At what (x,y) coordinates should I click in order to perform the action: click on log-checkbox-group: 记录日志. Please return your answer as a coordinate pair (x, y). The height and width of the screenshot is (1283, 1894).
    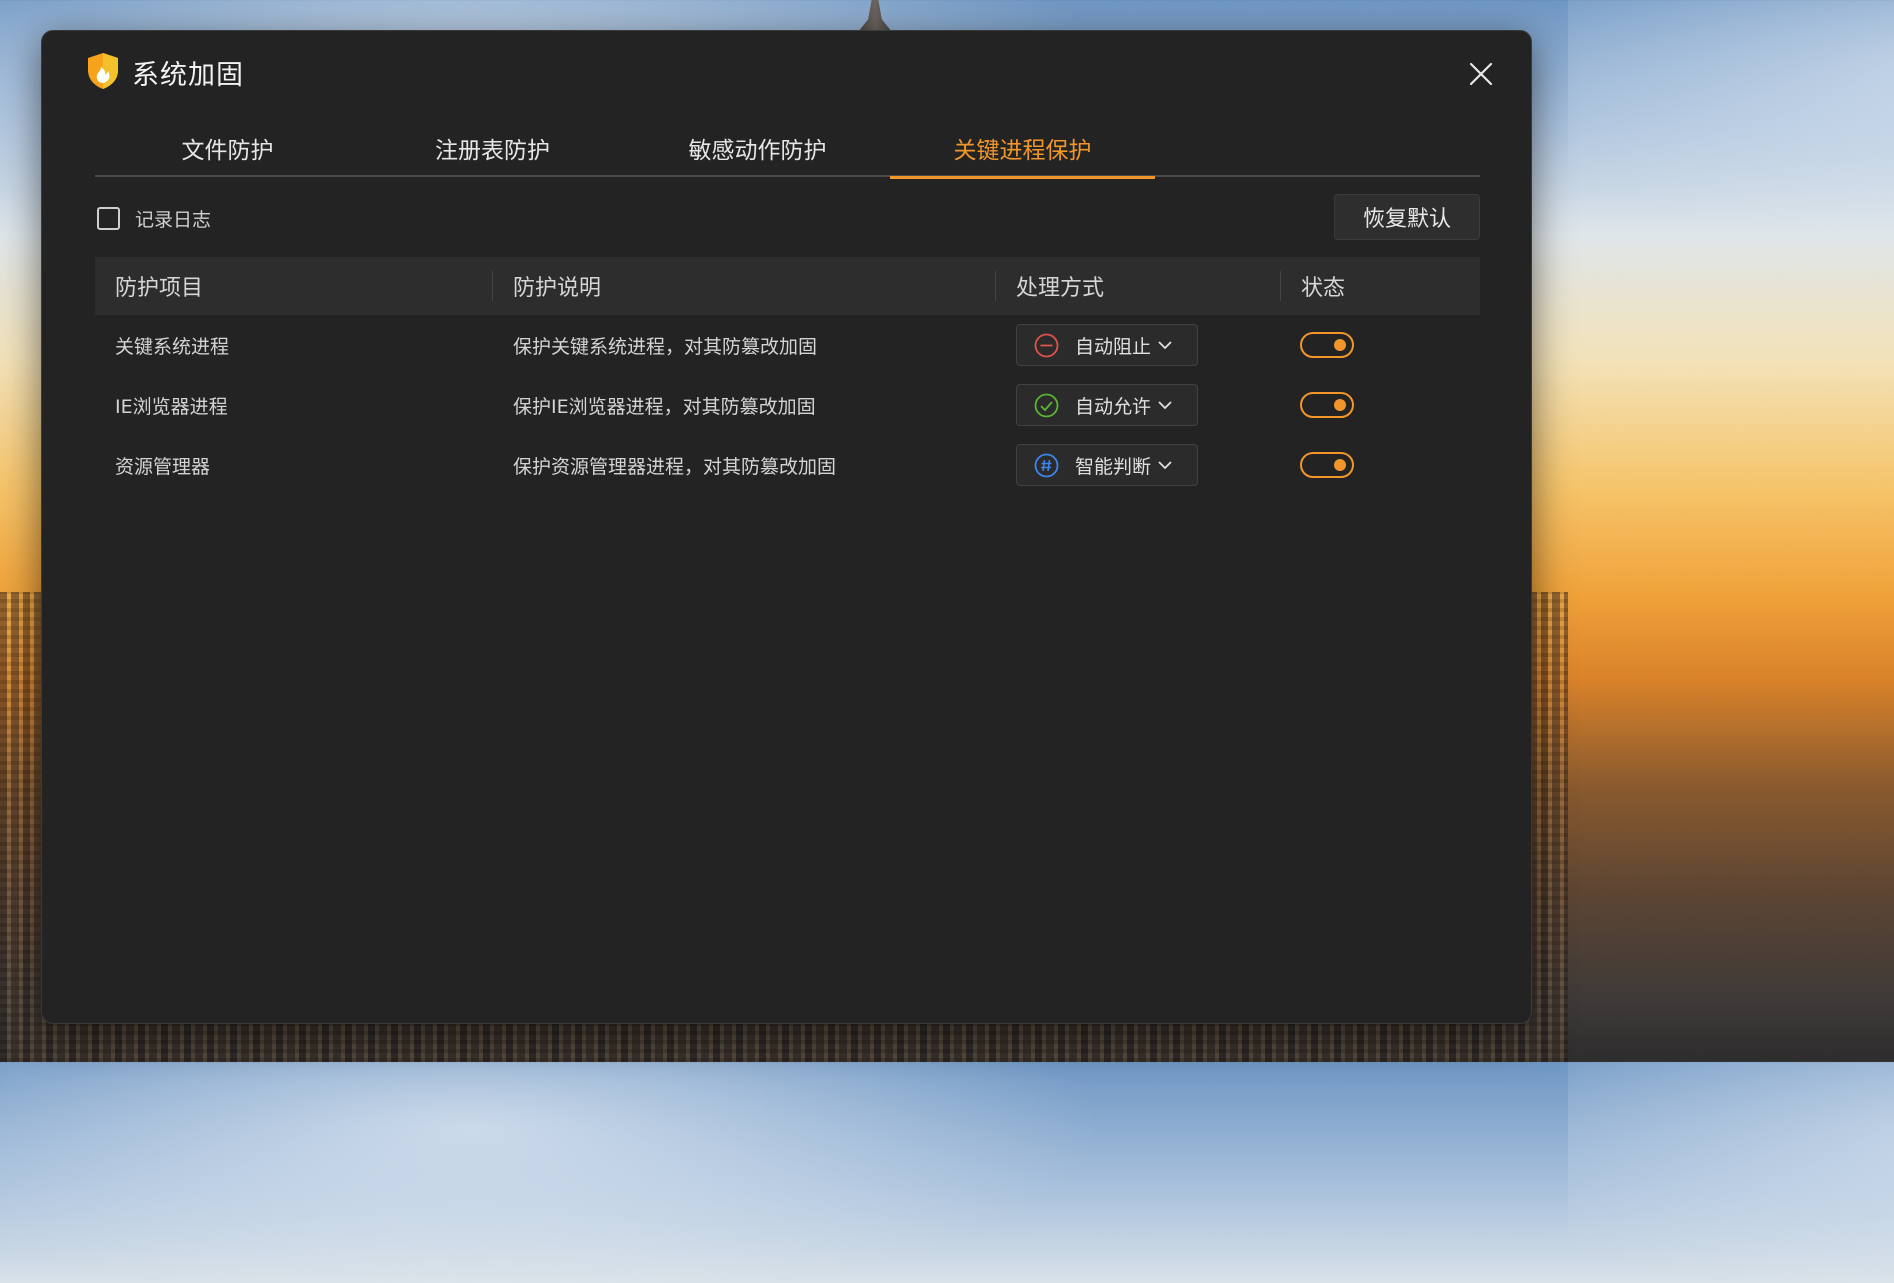
    Looking at the image, I should click on (154, 218).